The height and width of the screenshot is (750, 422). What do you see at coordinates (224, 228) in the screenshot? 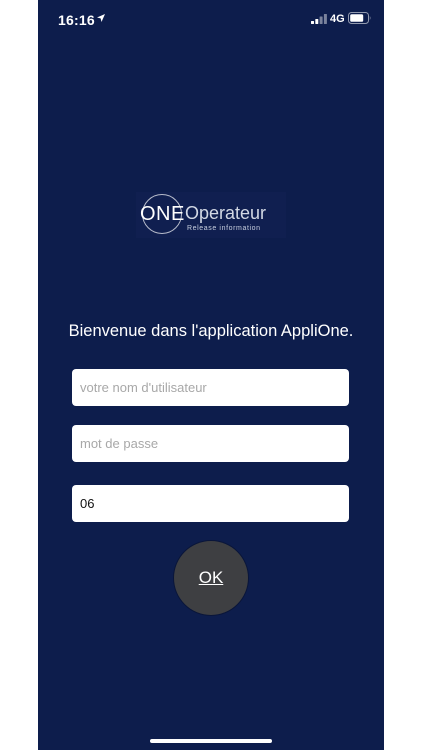
I see `logo-tagline: Release information` at bounding box center [224, 228].